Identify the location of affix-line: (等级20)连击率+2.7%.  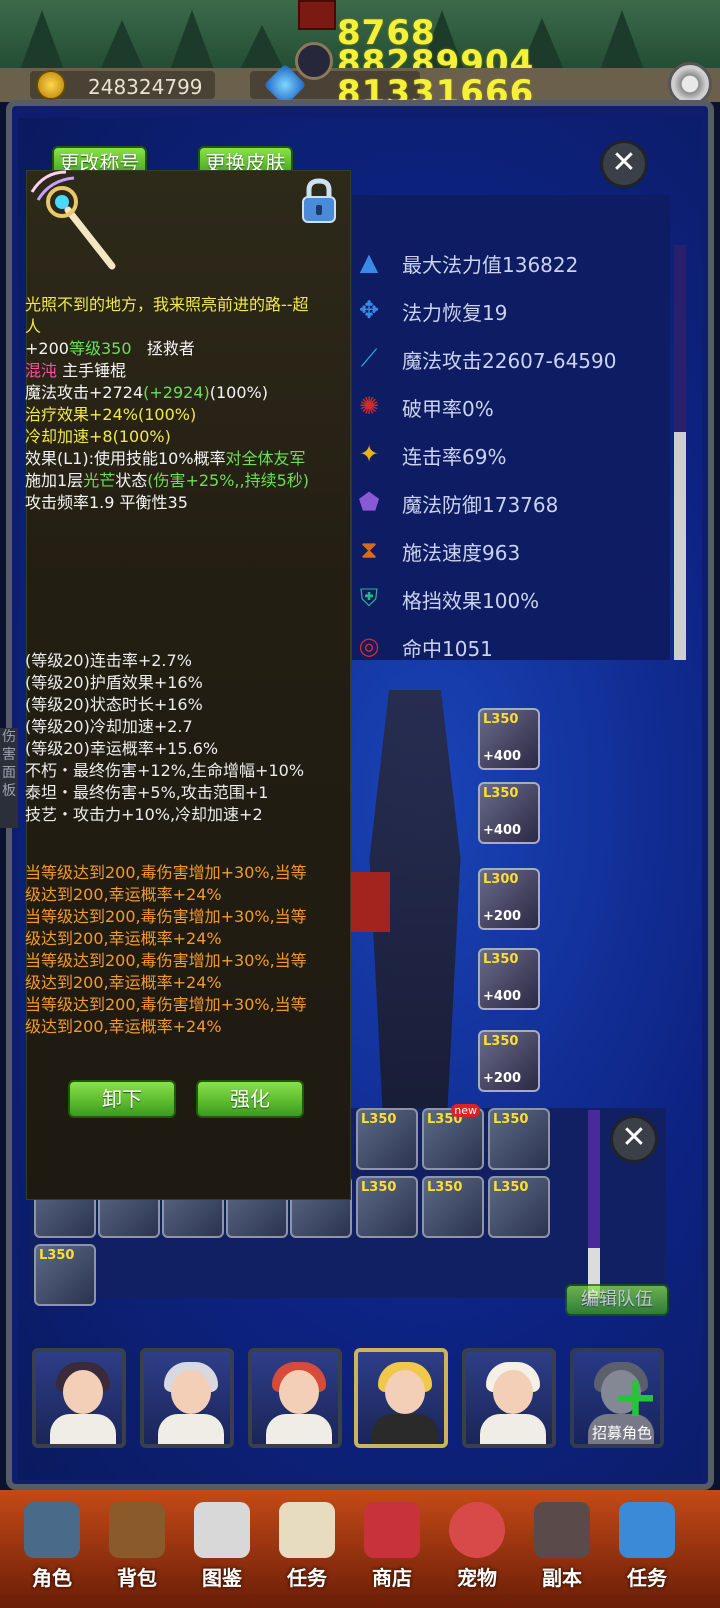
(108, 660).